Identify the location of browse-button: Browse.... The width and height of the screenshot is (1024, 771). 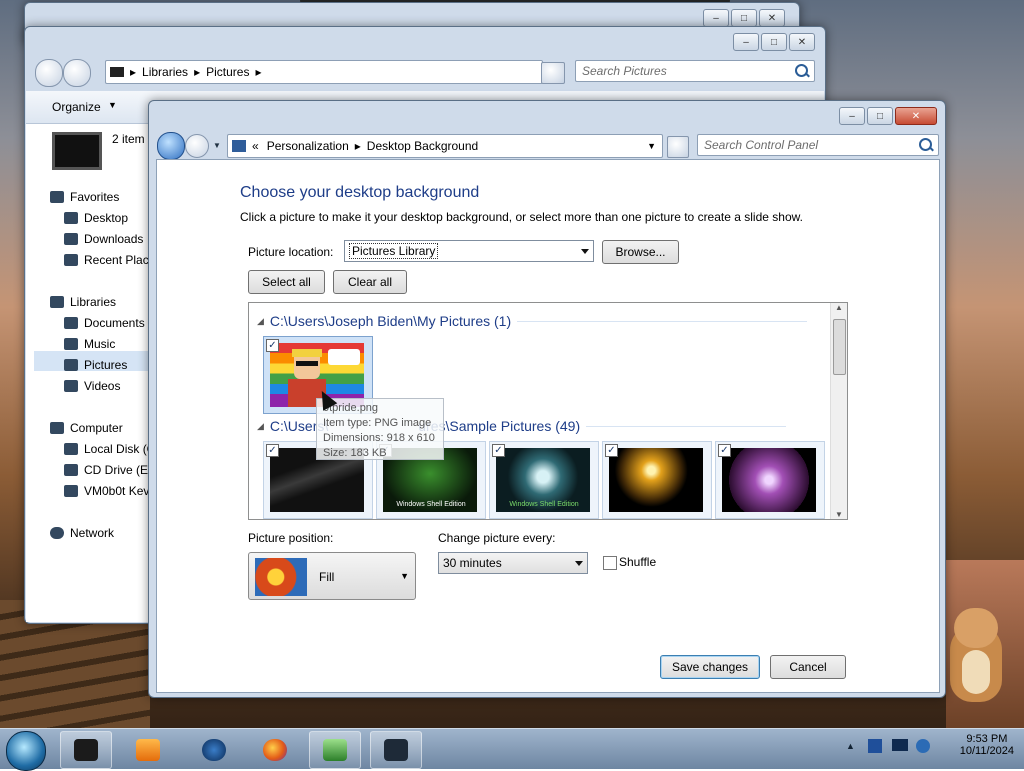
(640, 252).